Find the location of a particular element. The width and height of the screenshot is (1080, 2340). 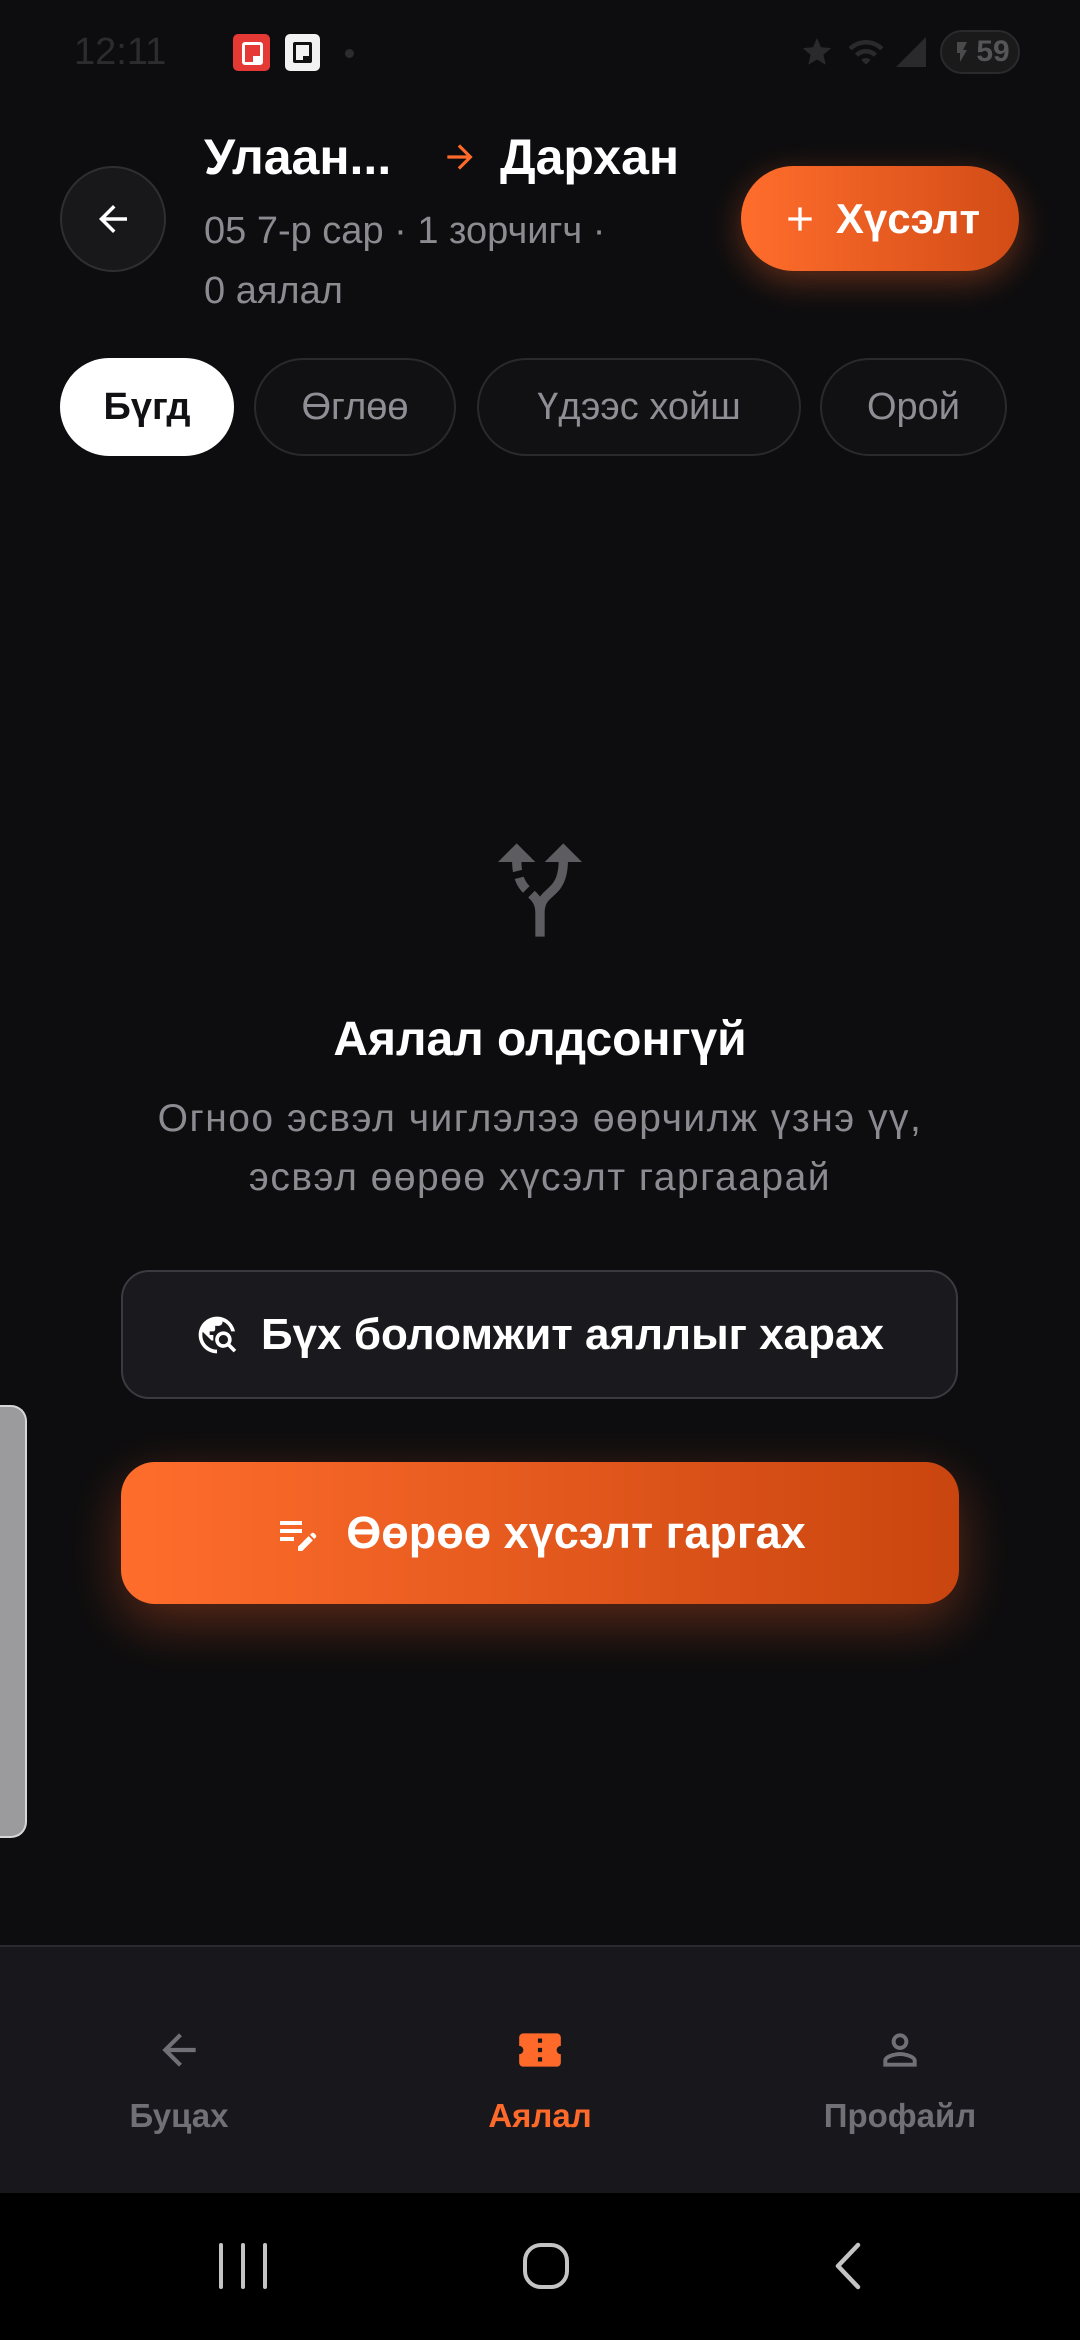

bottom-nav: Буцах Аялал Профайл is located at coordinates (540, 2069).